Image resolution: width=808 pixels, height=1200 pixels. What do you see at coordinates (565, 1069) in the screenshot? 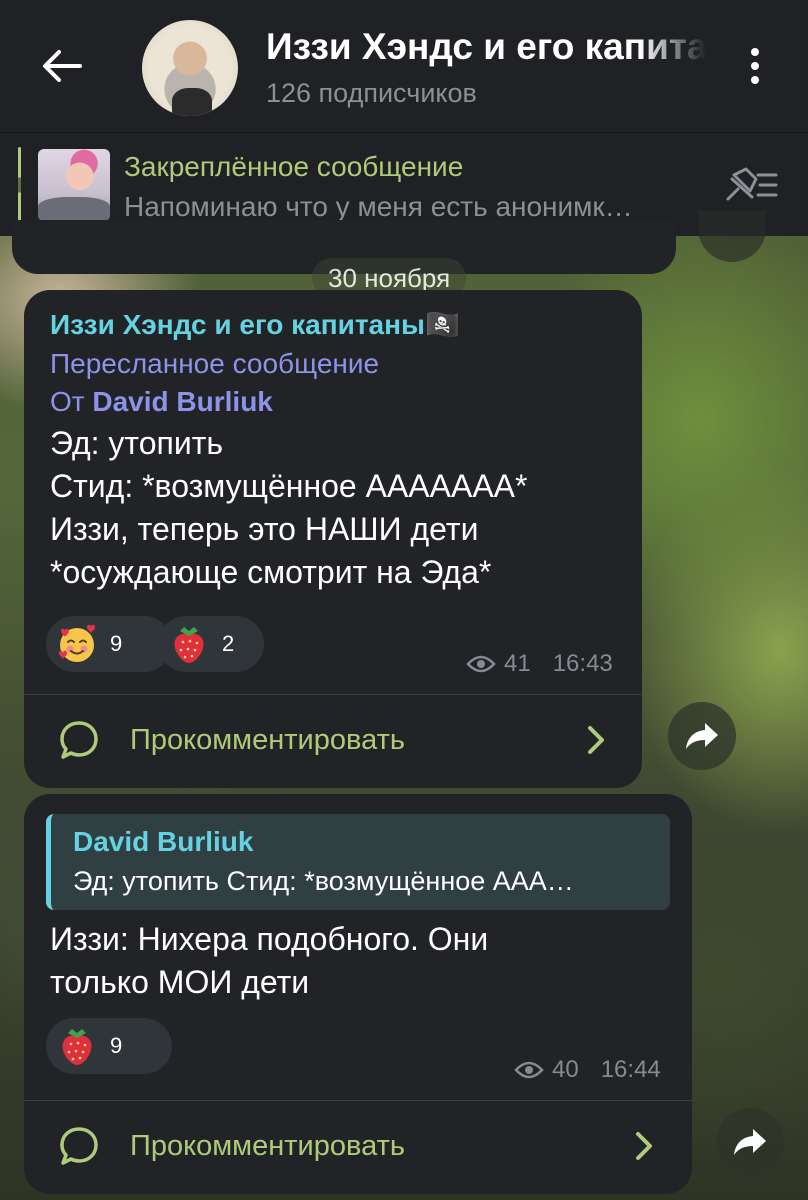
I see `view-count: 40` at bounding box center [565, 1069].